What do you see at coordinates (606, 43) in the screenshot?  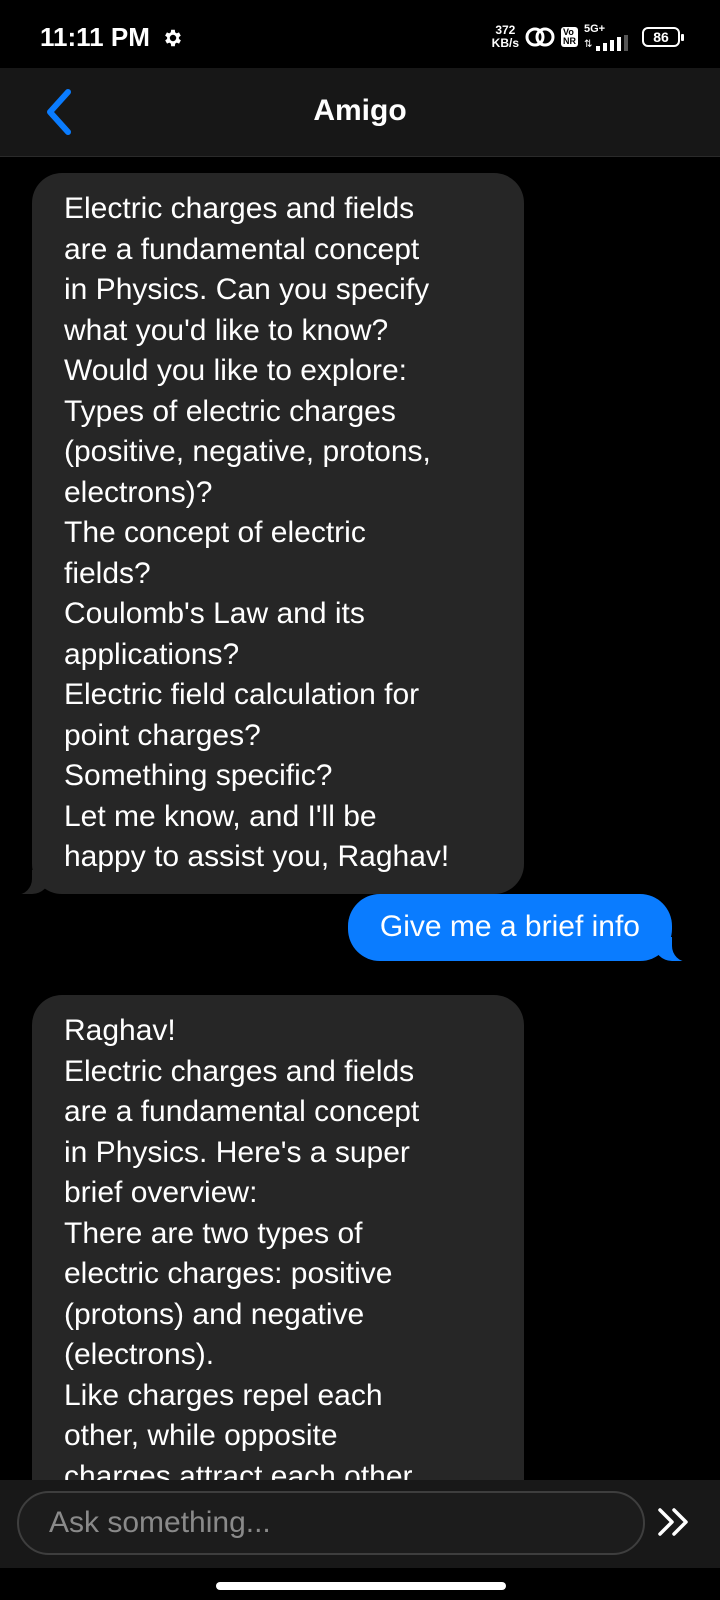 I see `signal-icon: ⇅` at bounding box center [606, 43].